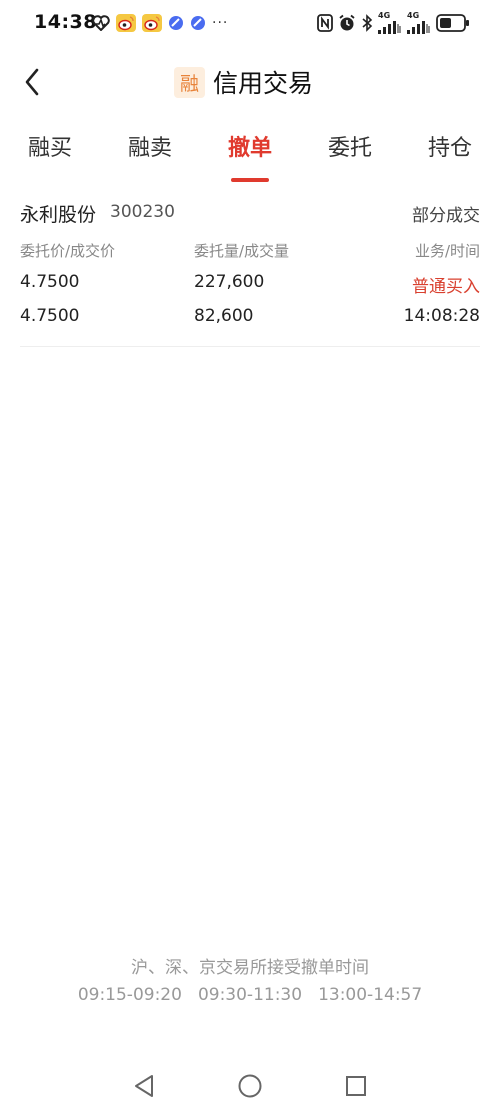  Describe the element at coordinates (367, 23) in the screenshot. I see `bluetooth-icon` at that location.